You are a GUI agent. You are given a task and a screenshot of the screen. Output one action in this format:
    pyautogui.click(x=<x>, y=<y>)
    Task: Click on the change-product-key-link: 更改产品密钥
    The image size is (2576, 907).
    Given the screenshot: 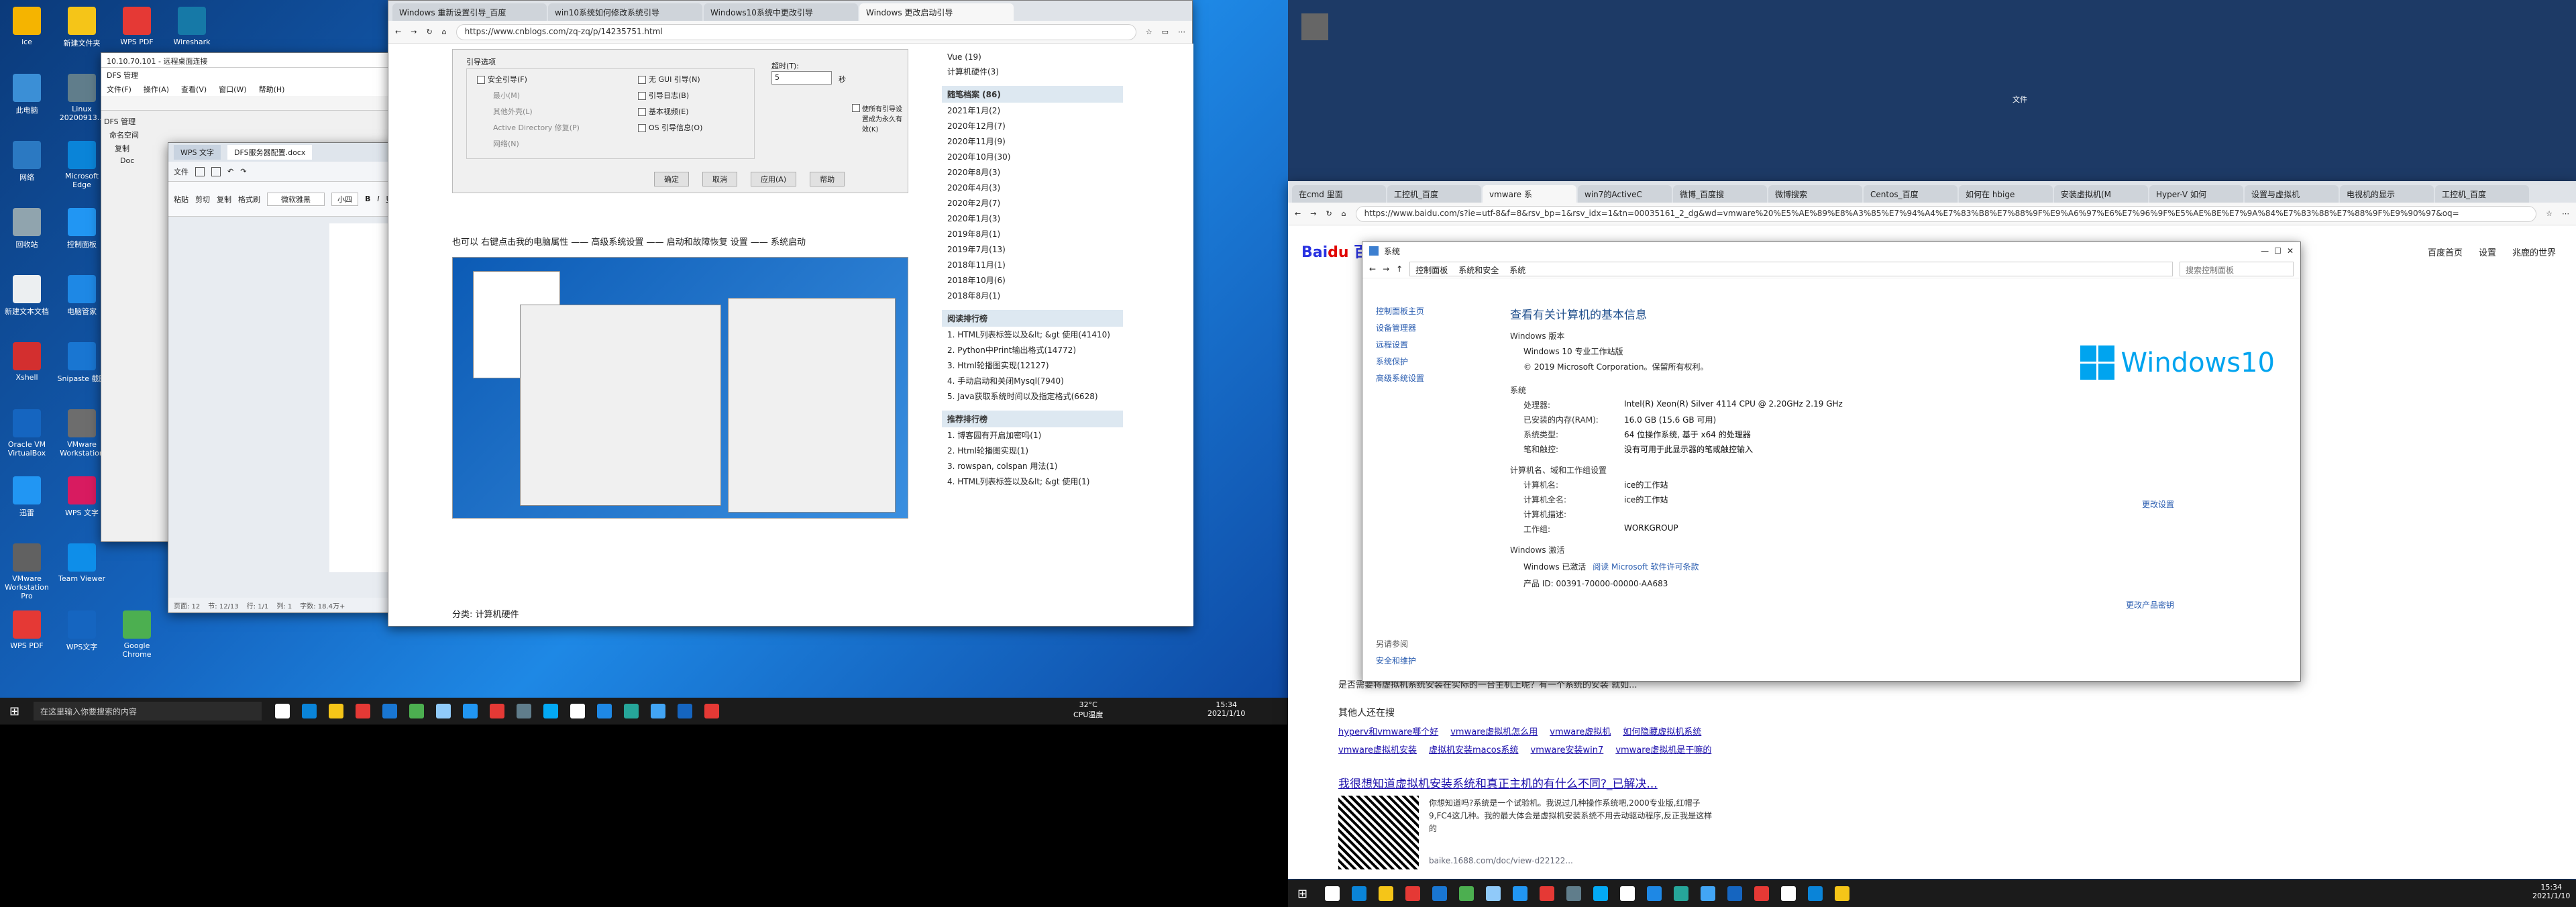 What is the action you would take?
    pyautogui.click(x=2150, y=604)
    